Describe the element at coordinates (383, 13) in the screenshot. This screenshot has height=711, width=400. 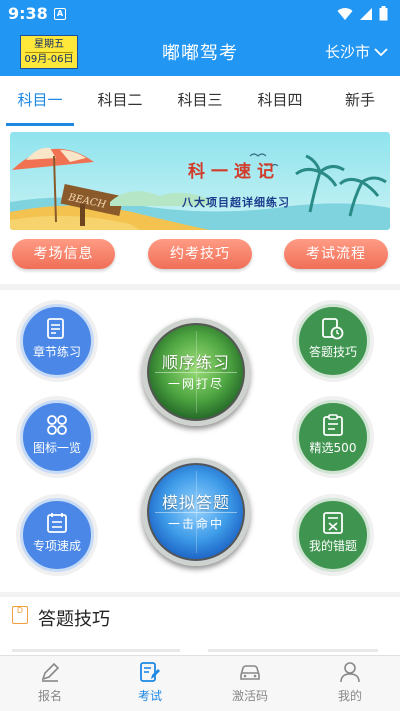
I see `battery-icon` at that location.